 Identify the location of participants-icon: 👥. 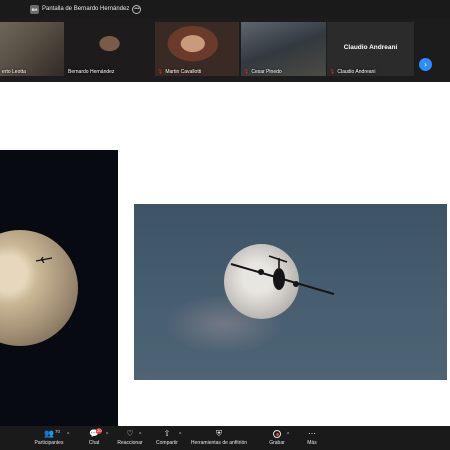
(49, 433).